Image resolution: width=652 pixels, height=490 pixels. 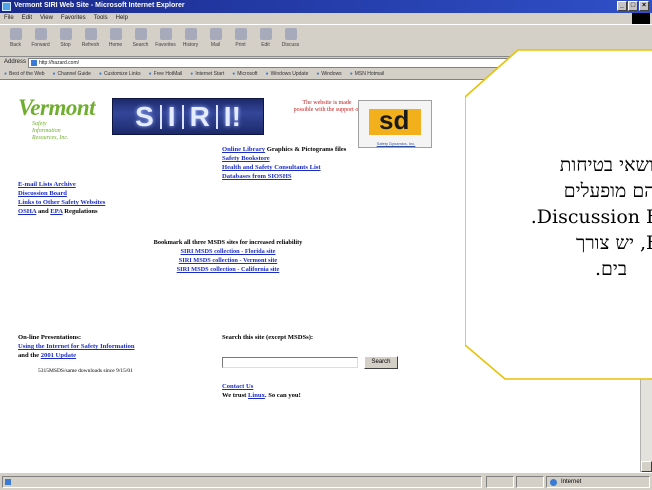 I want to click on presentations-heading: On-line Presentations:, so click(x=50, y=337).